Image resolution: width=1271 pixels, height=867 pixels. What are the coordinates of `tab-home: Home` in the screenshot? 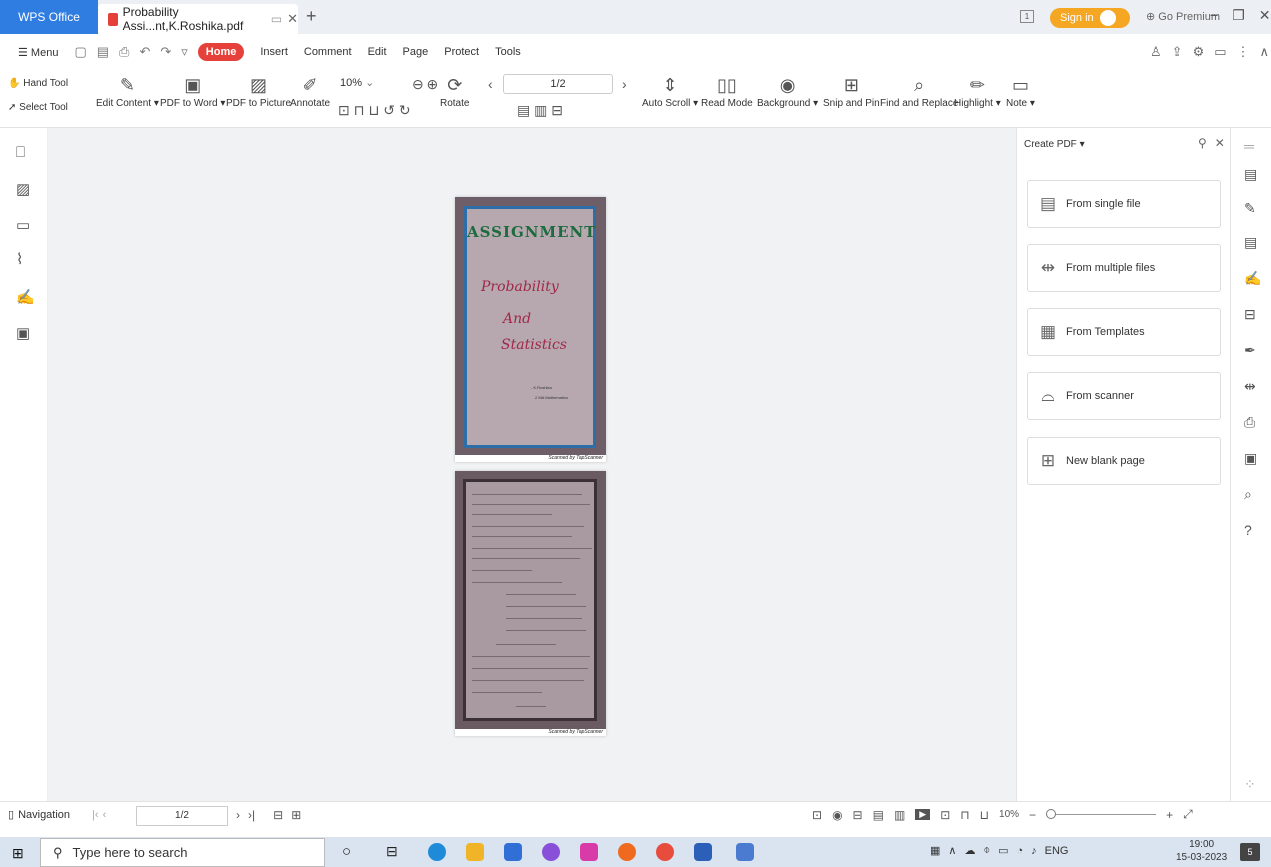 It's located at (221, 52).